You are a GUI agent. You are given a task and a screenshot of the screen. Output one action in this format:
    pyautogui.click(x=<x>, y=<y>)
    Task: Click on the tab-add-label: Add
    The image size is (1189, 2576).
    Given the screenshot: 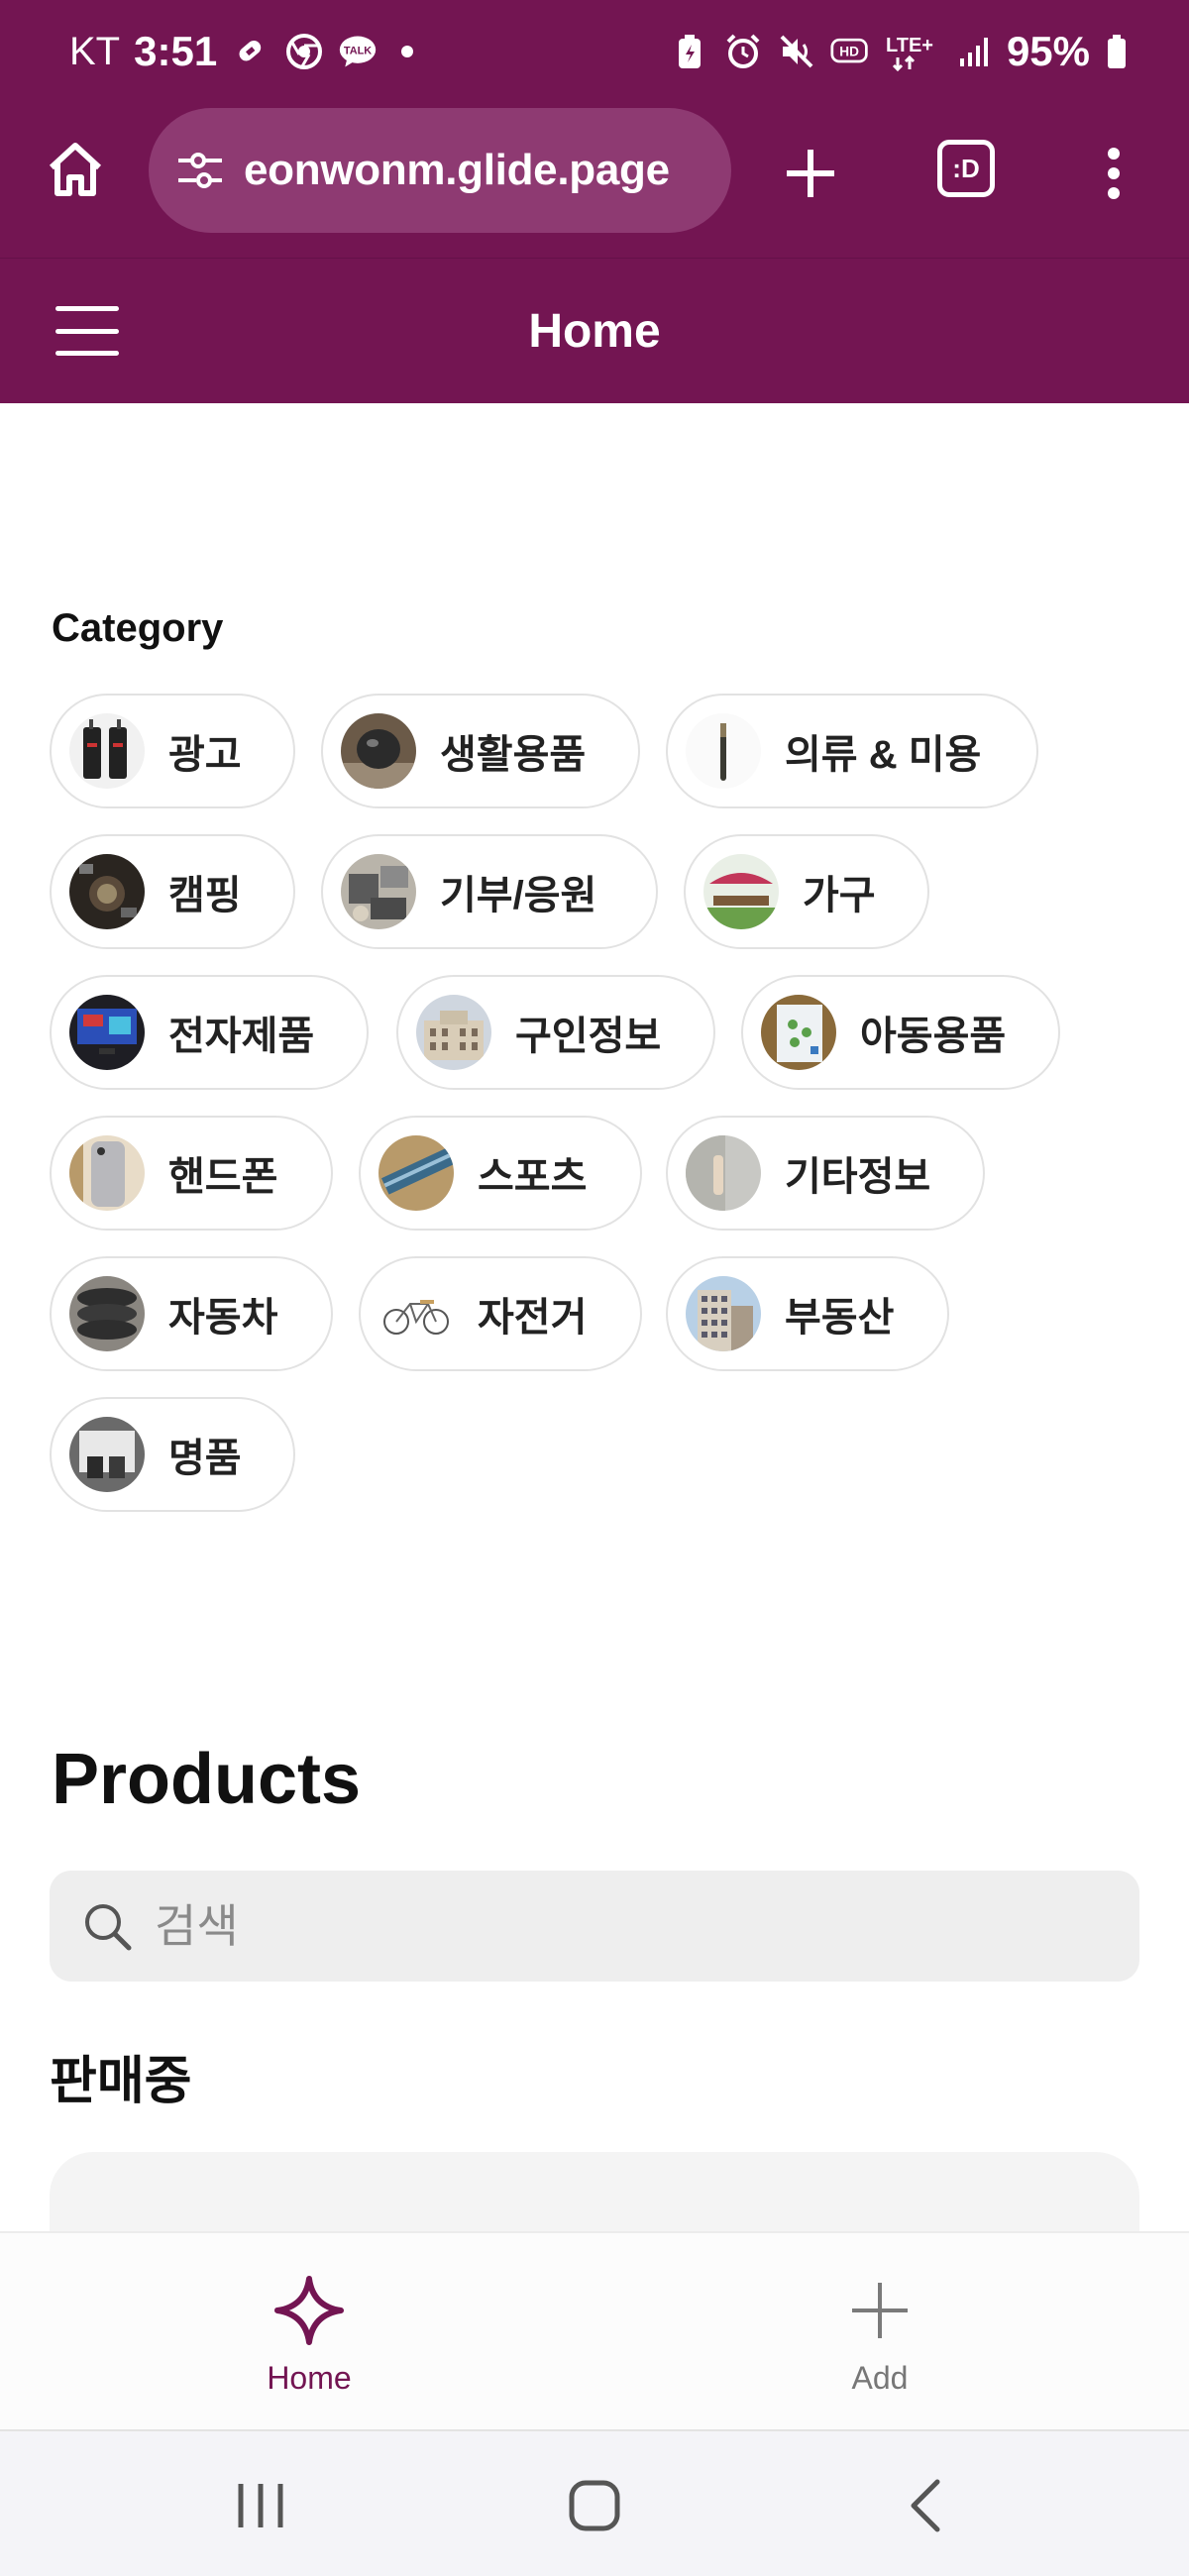 What is the action you would take?
    pyautogui.click(x=880, y=2378)
    